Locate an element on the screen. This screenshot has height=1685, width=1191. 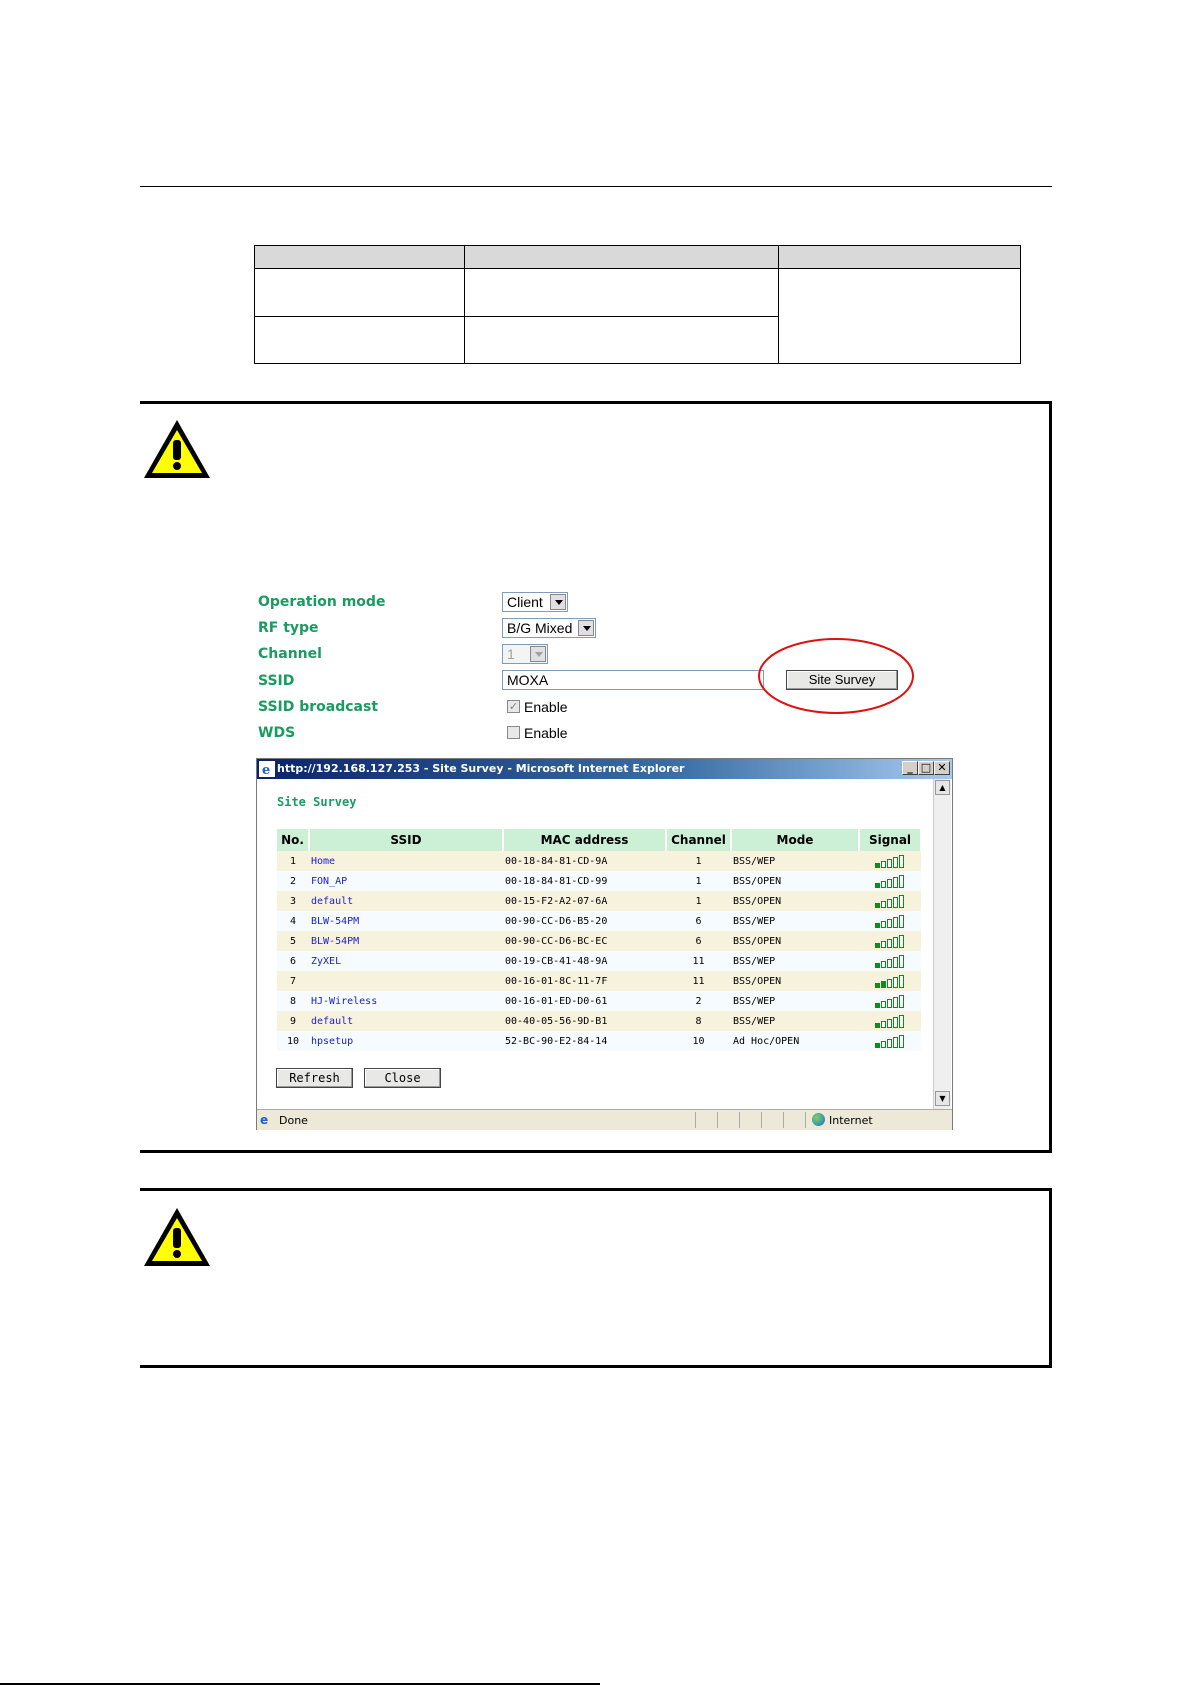
vertical-scrollbar: ▲ ▼ is located at coordinates (942, 944).